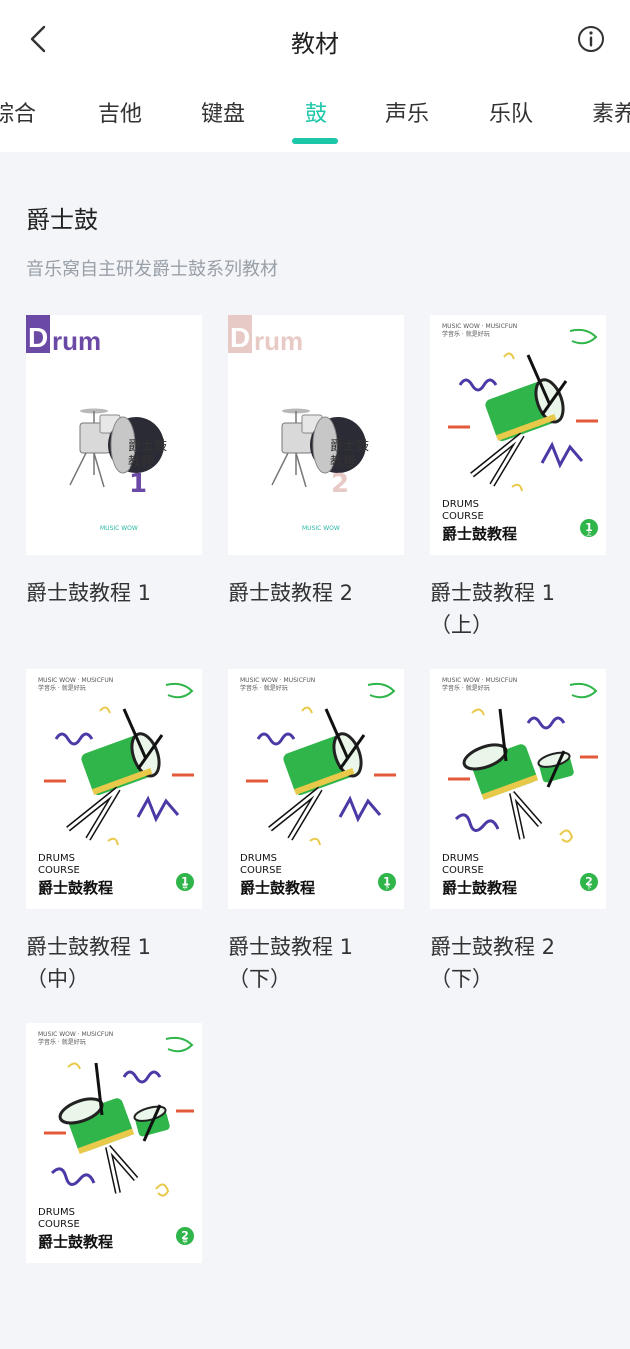  Describe the element at coordinates (89, 963) in the screenshot. I see `book-title: 爵士鼓教程 1（中）` at that location.